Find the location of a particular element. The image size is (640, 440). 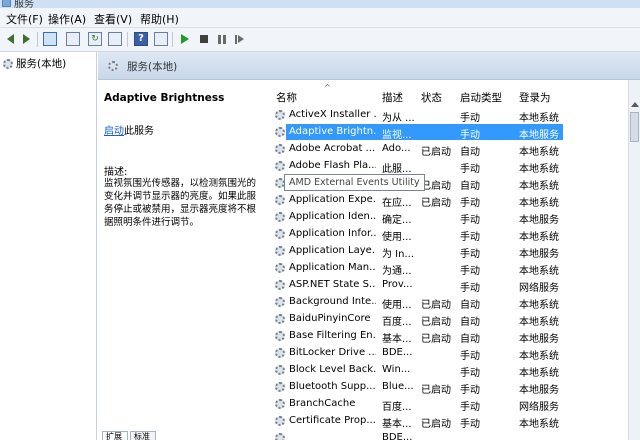

stop-service-button is located at coordinates (204, 39).